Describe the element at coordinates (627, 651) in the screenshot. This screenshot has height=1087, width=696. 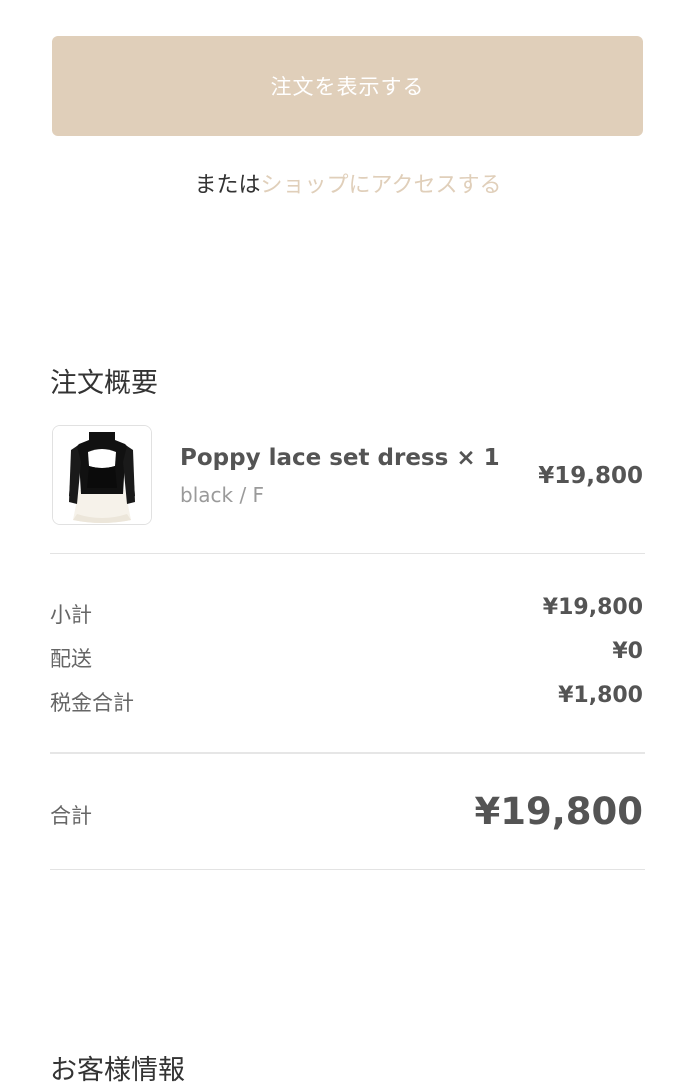
I see `shipping-value: ¥0` at that location.